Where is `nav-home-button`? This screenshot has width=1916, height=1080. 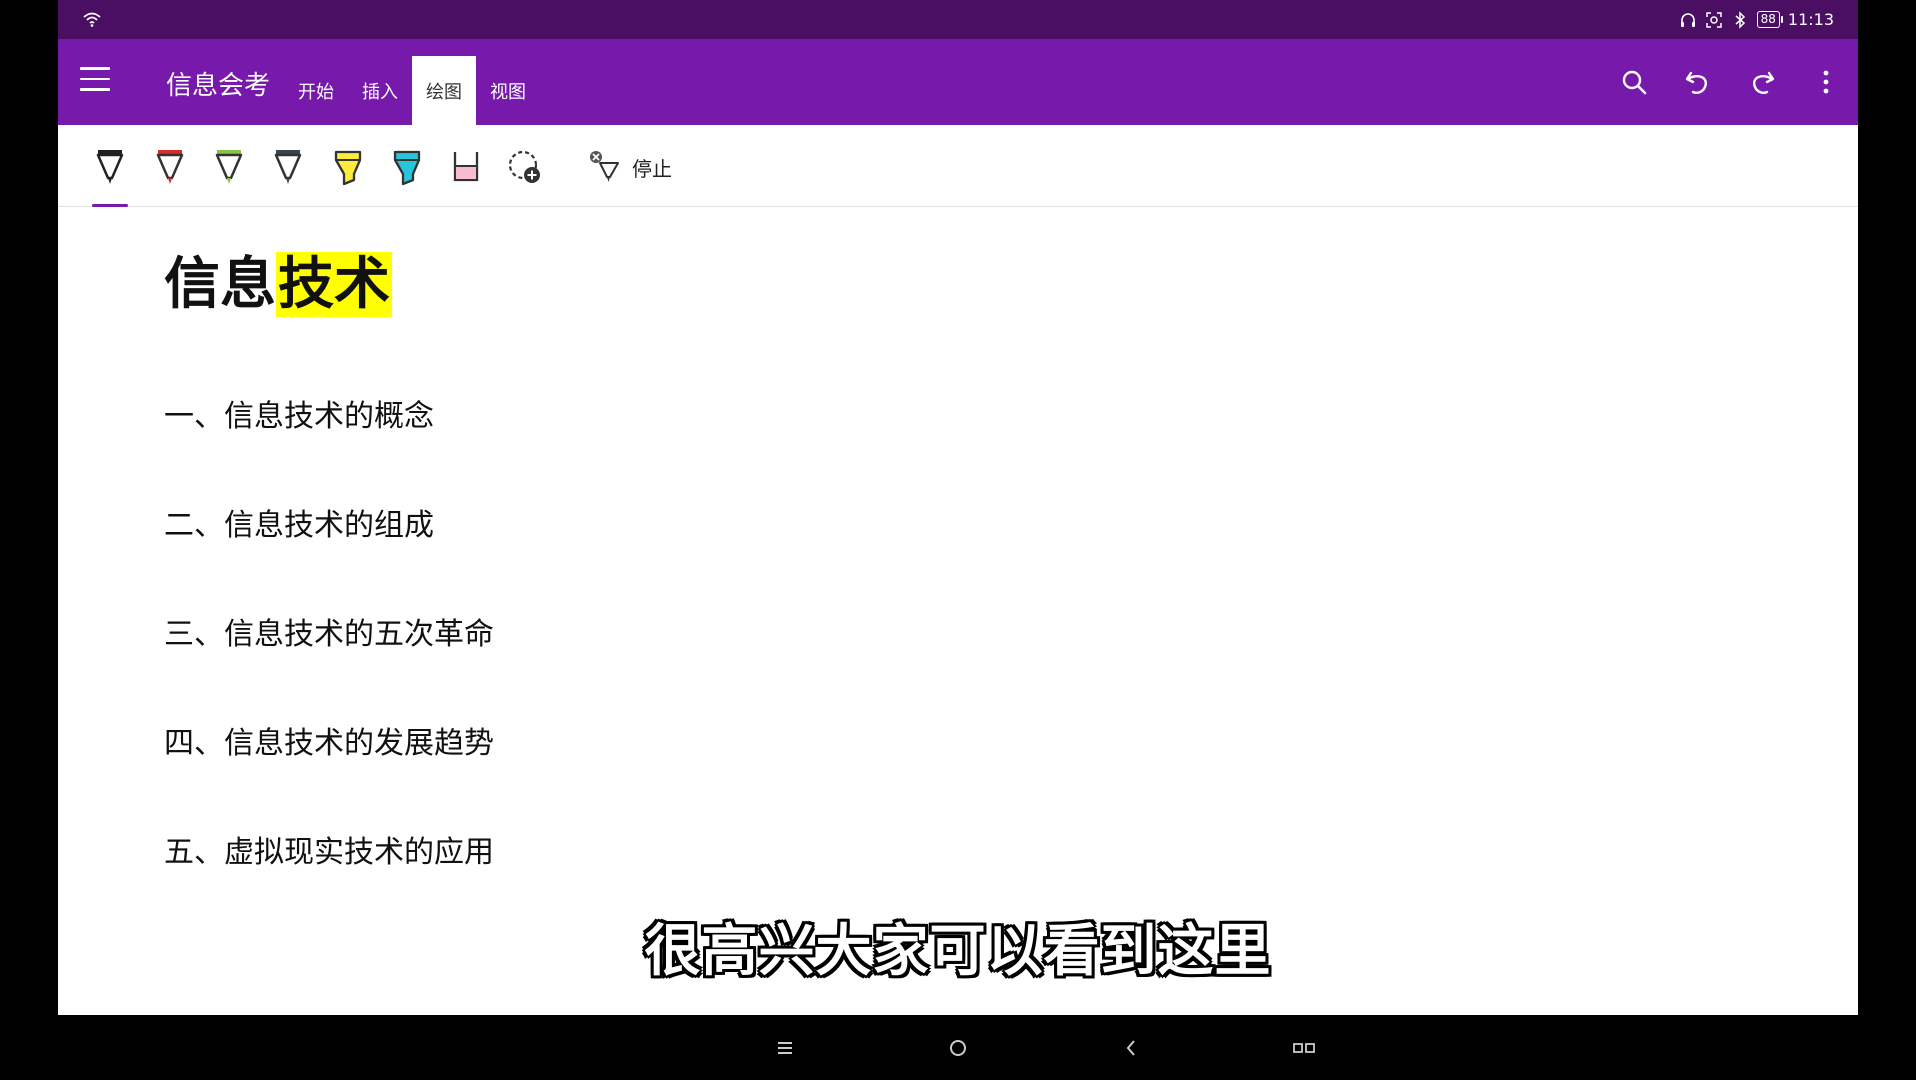
nav-home-button is located at coordinates (958, 1048).